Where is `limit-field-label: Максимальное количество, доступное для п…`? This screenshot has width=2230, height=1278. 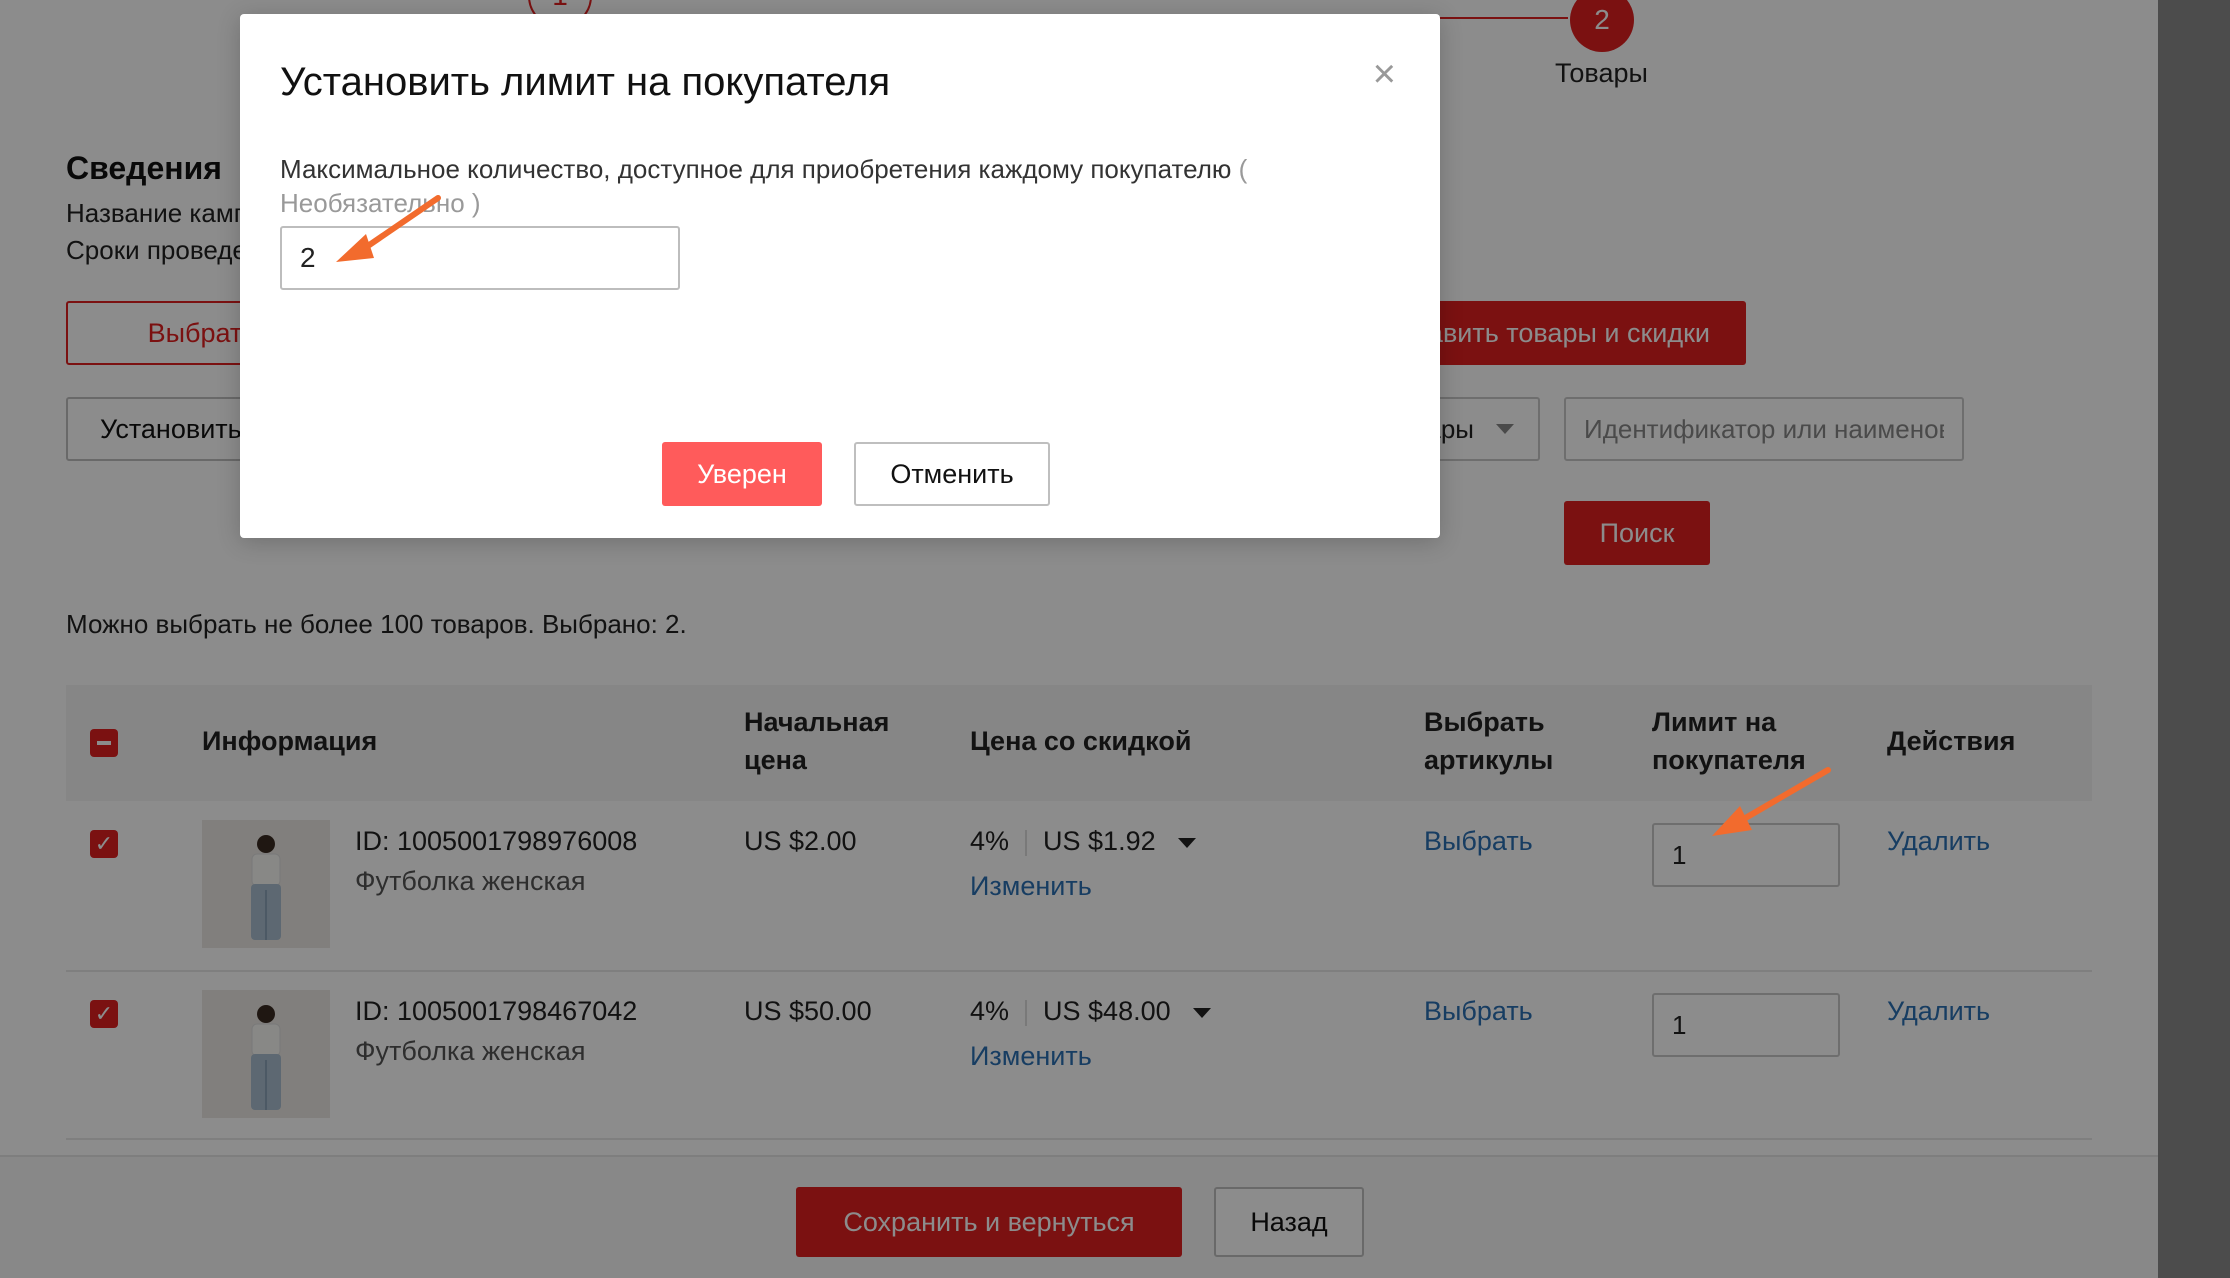
limit-field-label: Максимальное количество, доступное для п… is located at coordinates (830, 186).